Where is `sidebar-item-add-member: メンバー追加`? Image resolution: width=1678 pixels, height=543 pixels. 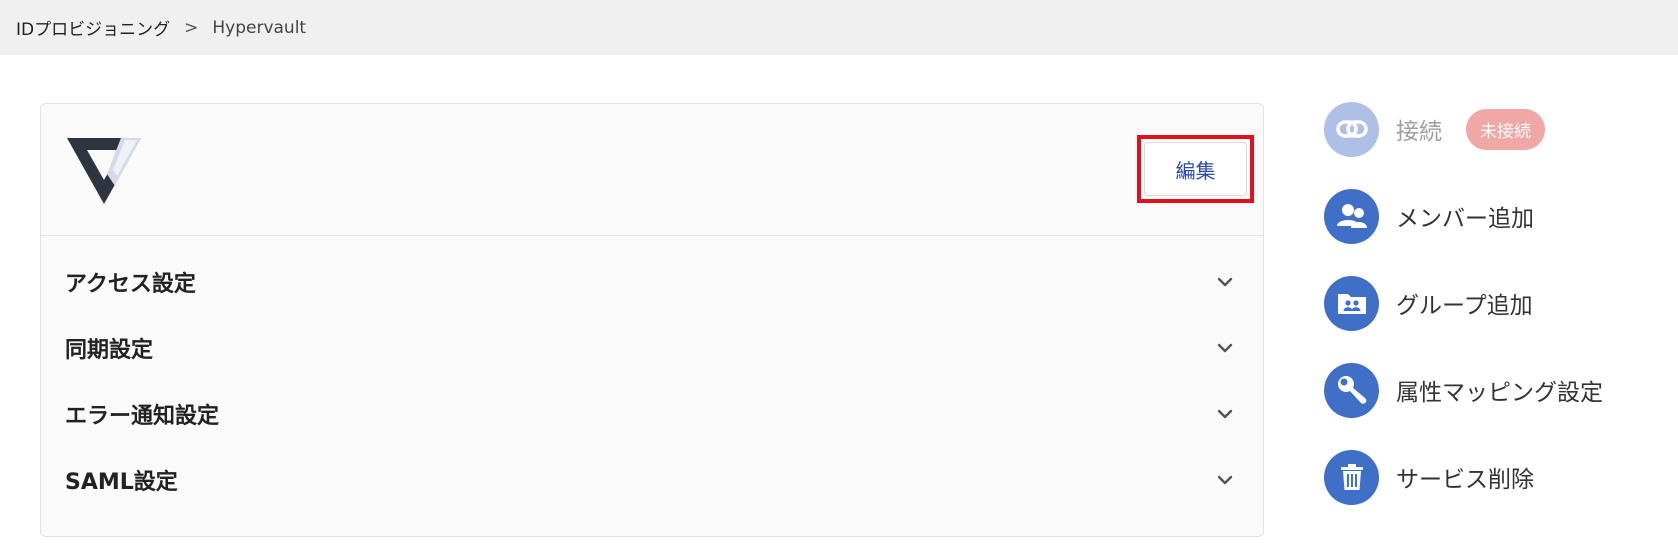 sidebar-item-add-member: メンバー追加 is located at coordinates (1429, 216).